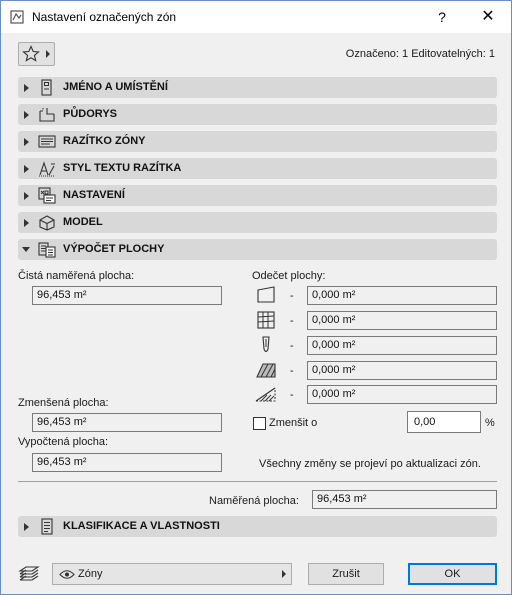  Describe the element at coordinates (46, 87) in the screenshot. I see `name-location-icon` at that location.